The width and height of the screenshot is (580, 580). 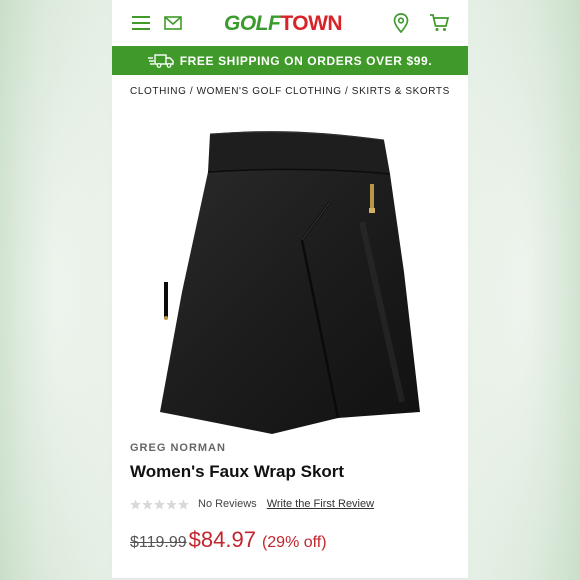 I want to click on rating-stars, so click(x=160, y=504).